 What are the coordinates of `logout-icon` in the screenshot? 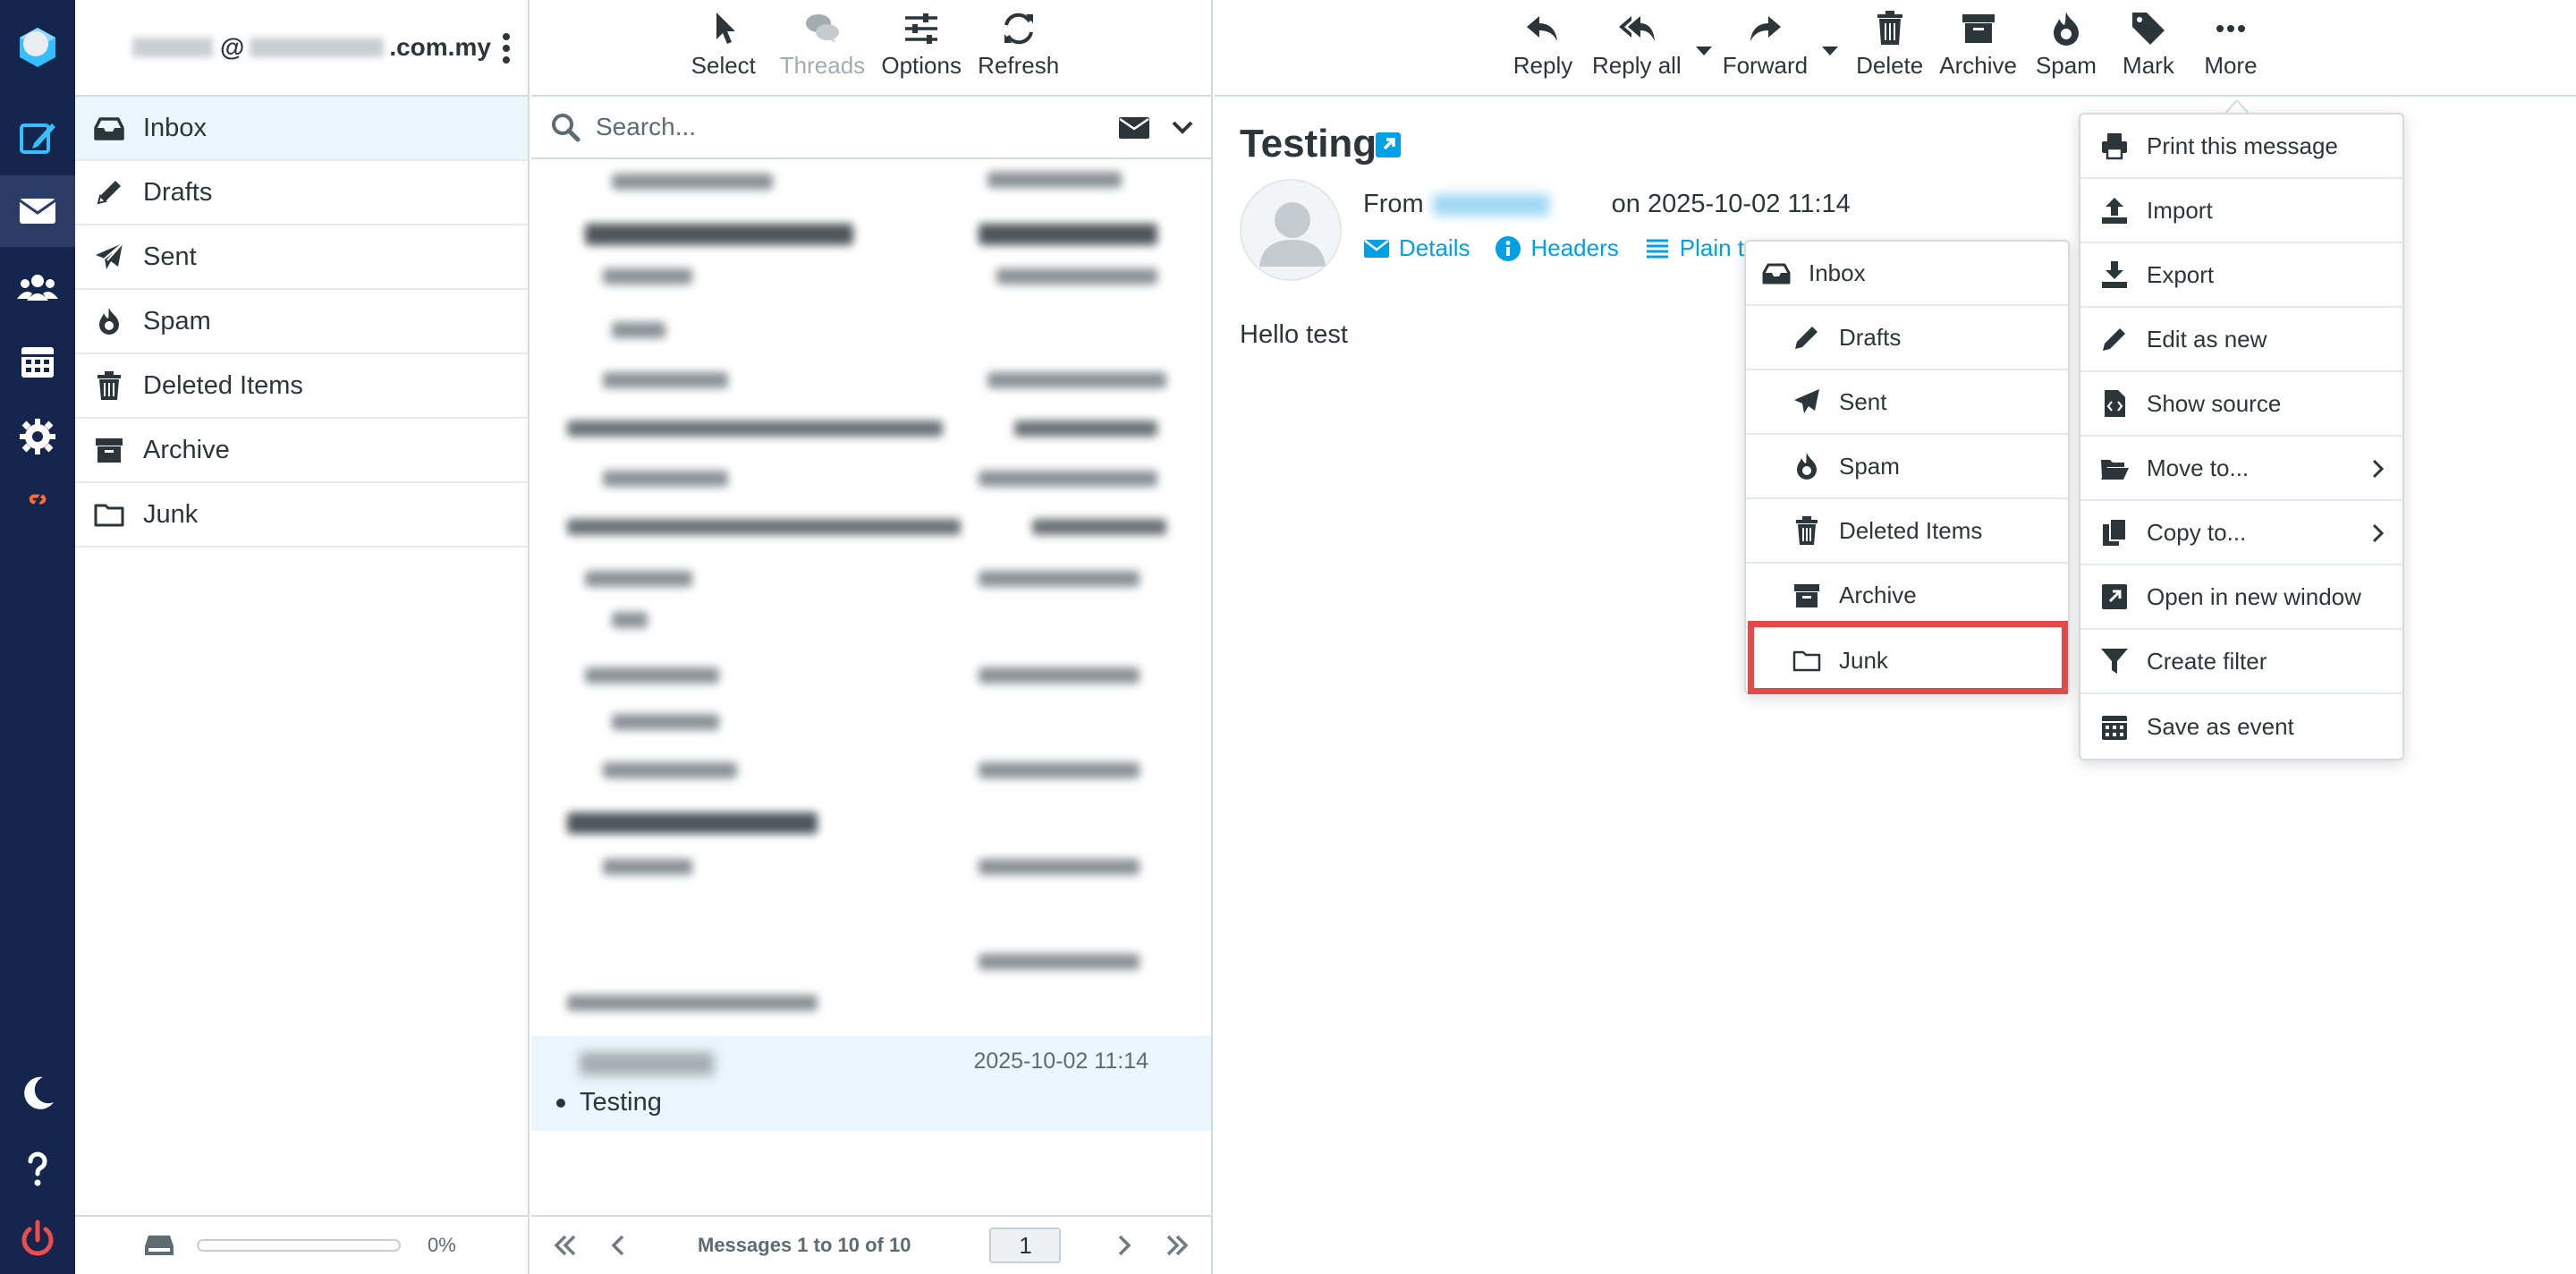 It's located at (37, 1239).